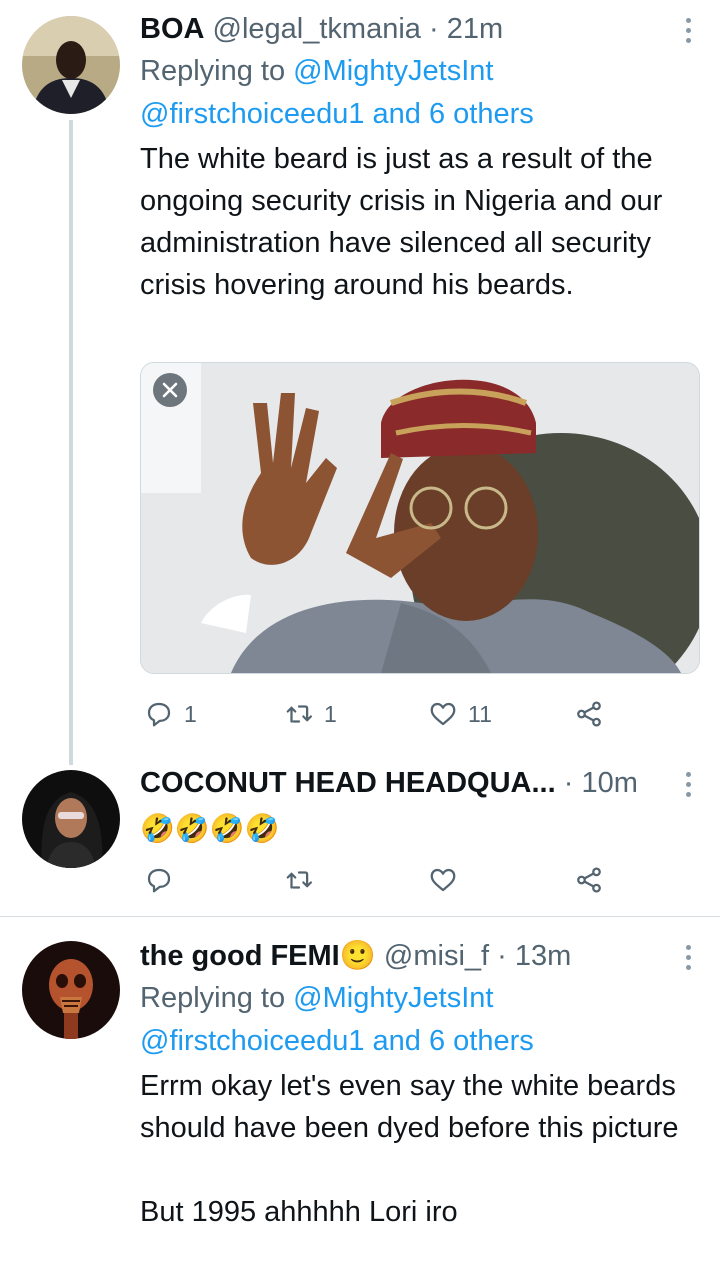 This screenshot has width=720, height=1286. I want to click on reply-button, so click(159, 880).